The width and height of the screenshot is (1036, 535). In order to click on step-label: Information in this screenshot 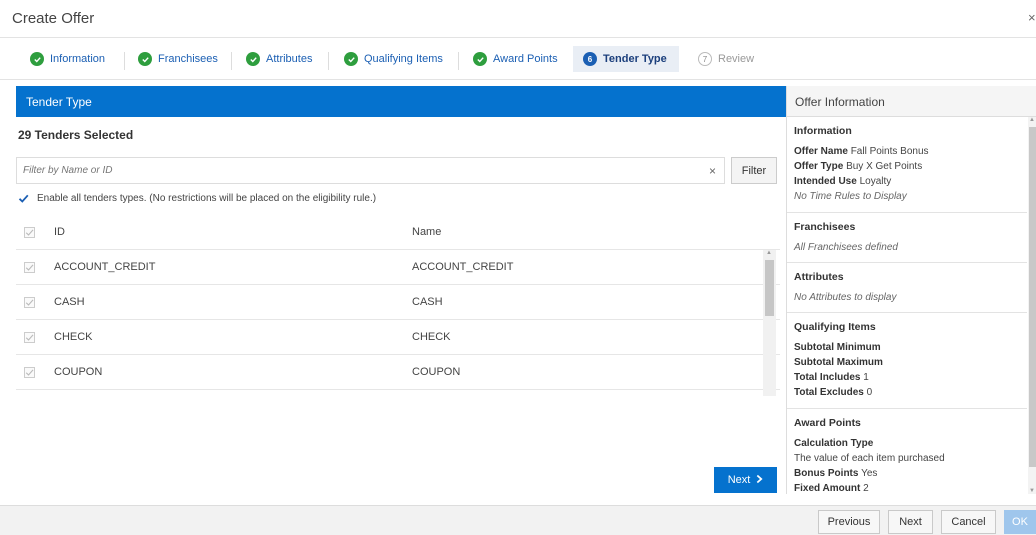, I will do `click(78, 59)`.